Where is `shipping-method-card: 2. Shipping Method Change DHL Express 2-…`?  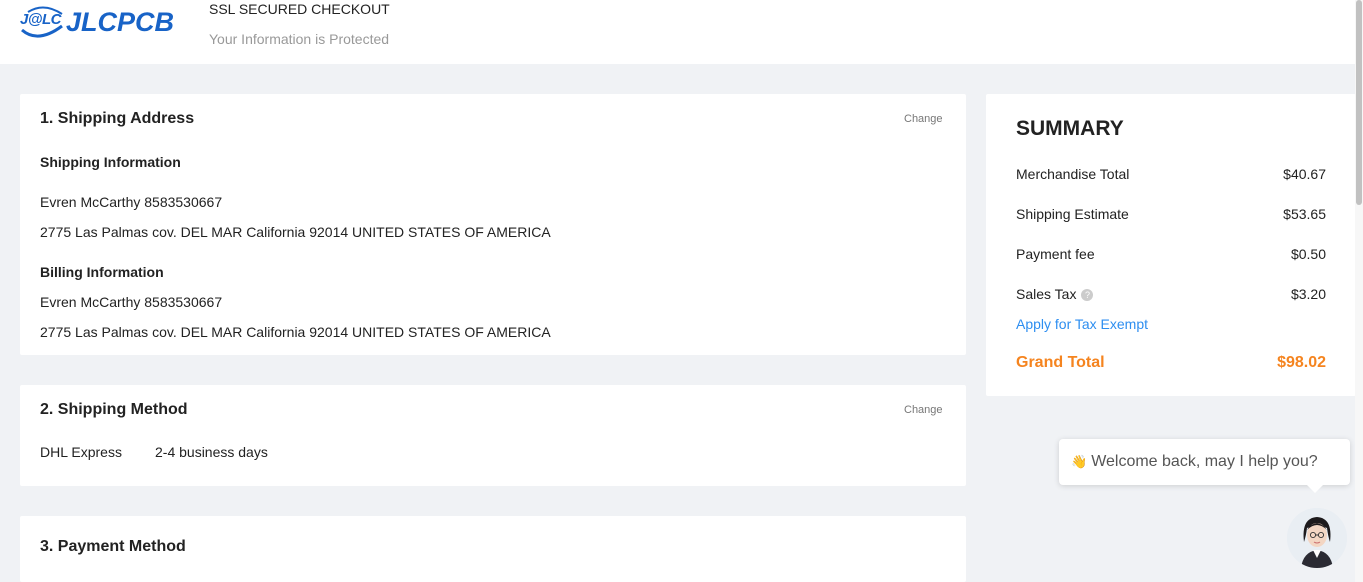
shipping-method-card: 2. Shipping Method Change DHL Express 2-… is located at coordinates (493, 435).